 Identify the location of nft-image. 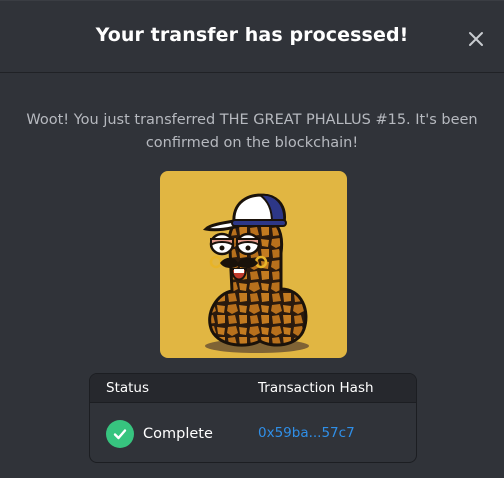
(253, 264).